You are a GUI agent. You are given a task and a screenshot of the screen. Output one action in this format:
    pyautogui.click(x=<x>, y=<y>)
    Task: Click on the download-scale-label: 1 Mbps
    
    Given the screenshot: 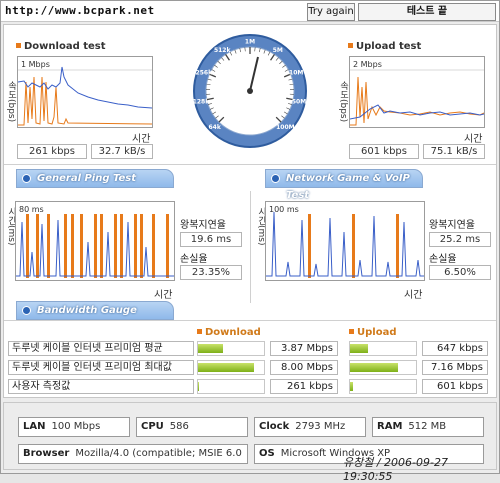 What is the action you would take?
    pyautogui.click(x=35, y=64)
    